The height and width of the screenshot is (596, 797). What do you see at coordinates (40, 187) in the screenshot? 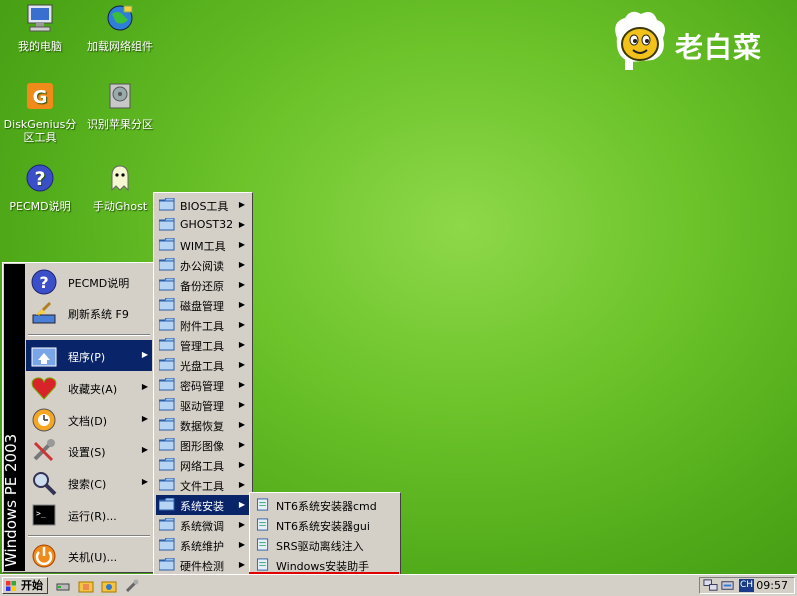
I see `desktop-icon-pecmd-help: ? PECMD说明` at bounding box center [40, 187].